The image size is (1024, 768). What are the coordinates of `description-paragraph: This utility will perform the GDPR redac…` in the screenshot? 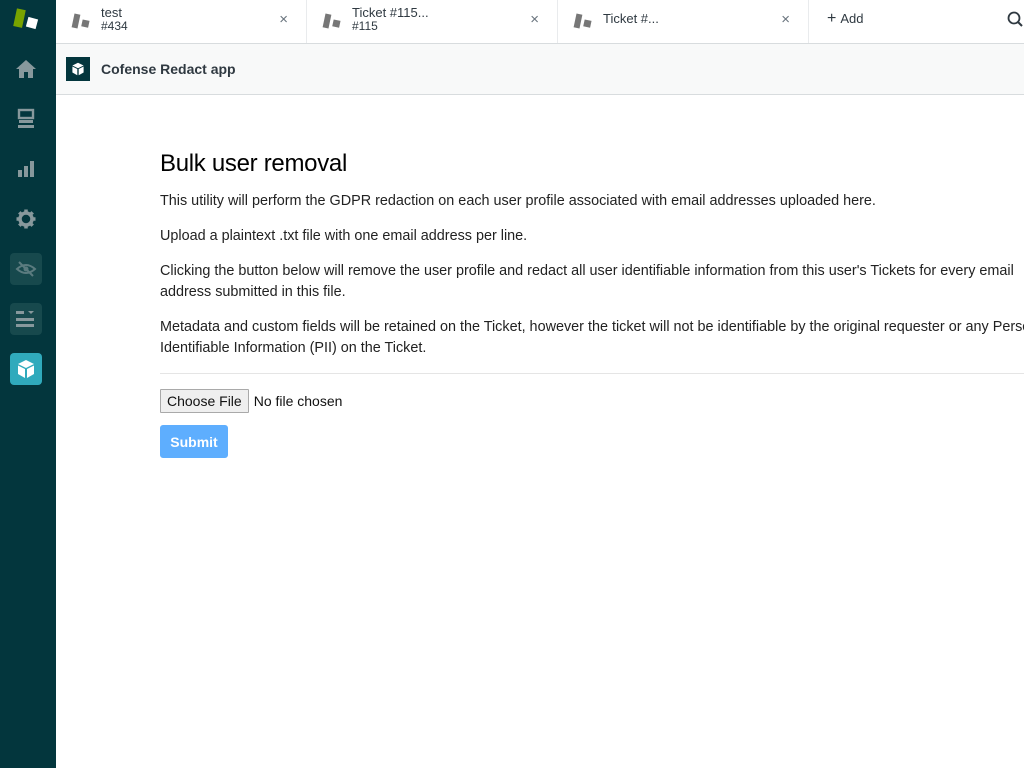 It's located at (518, 201).